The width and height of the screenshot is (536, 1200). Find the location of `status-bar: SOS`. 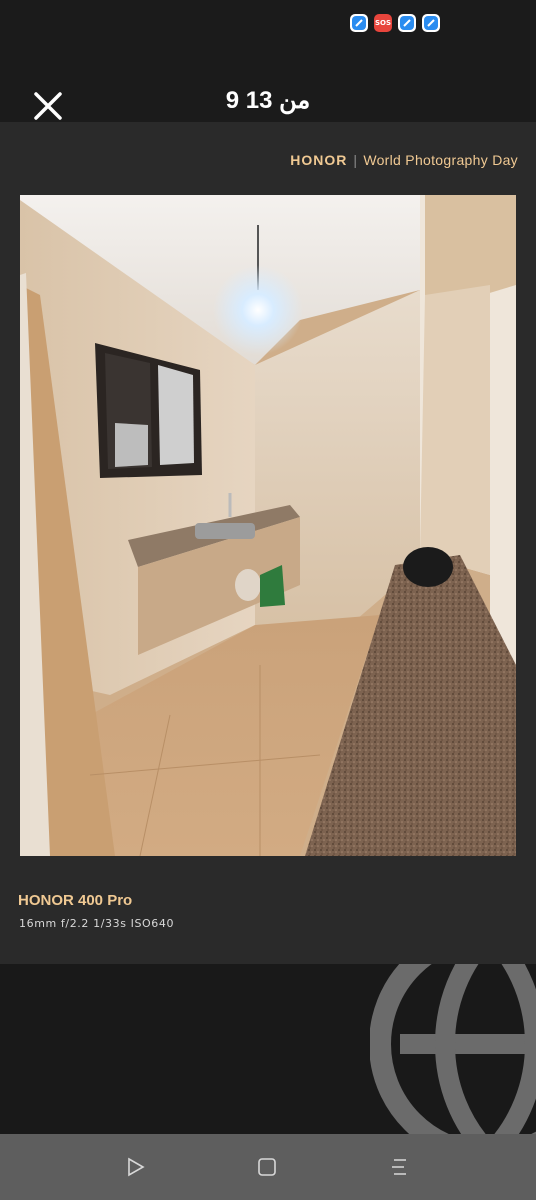

status-bar: SOS is located at coordinates (268, 24).